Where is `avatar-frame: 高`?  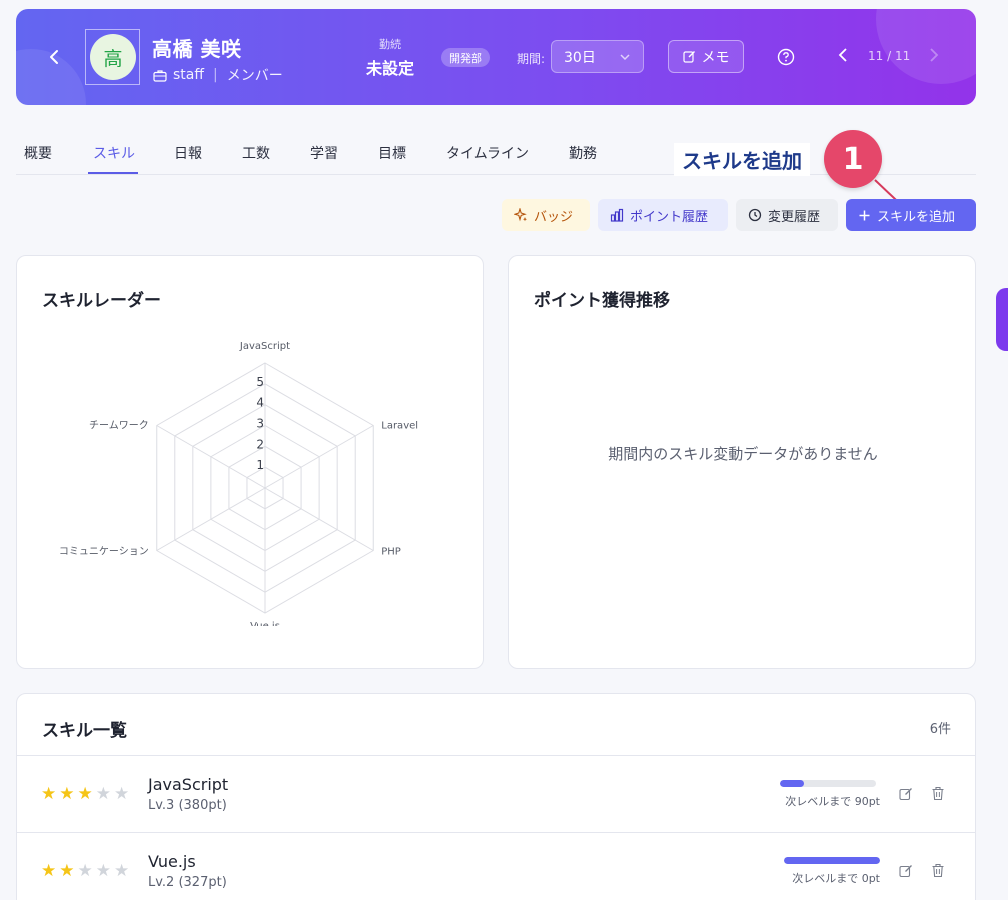
avatar-frame: 高 is located at coordinates (112, 57).